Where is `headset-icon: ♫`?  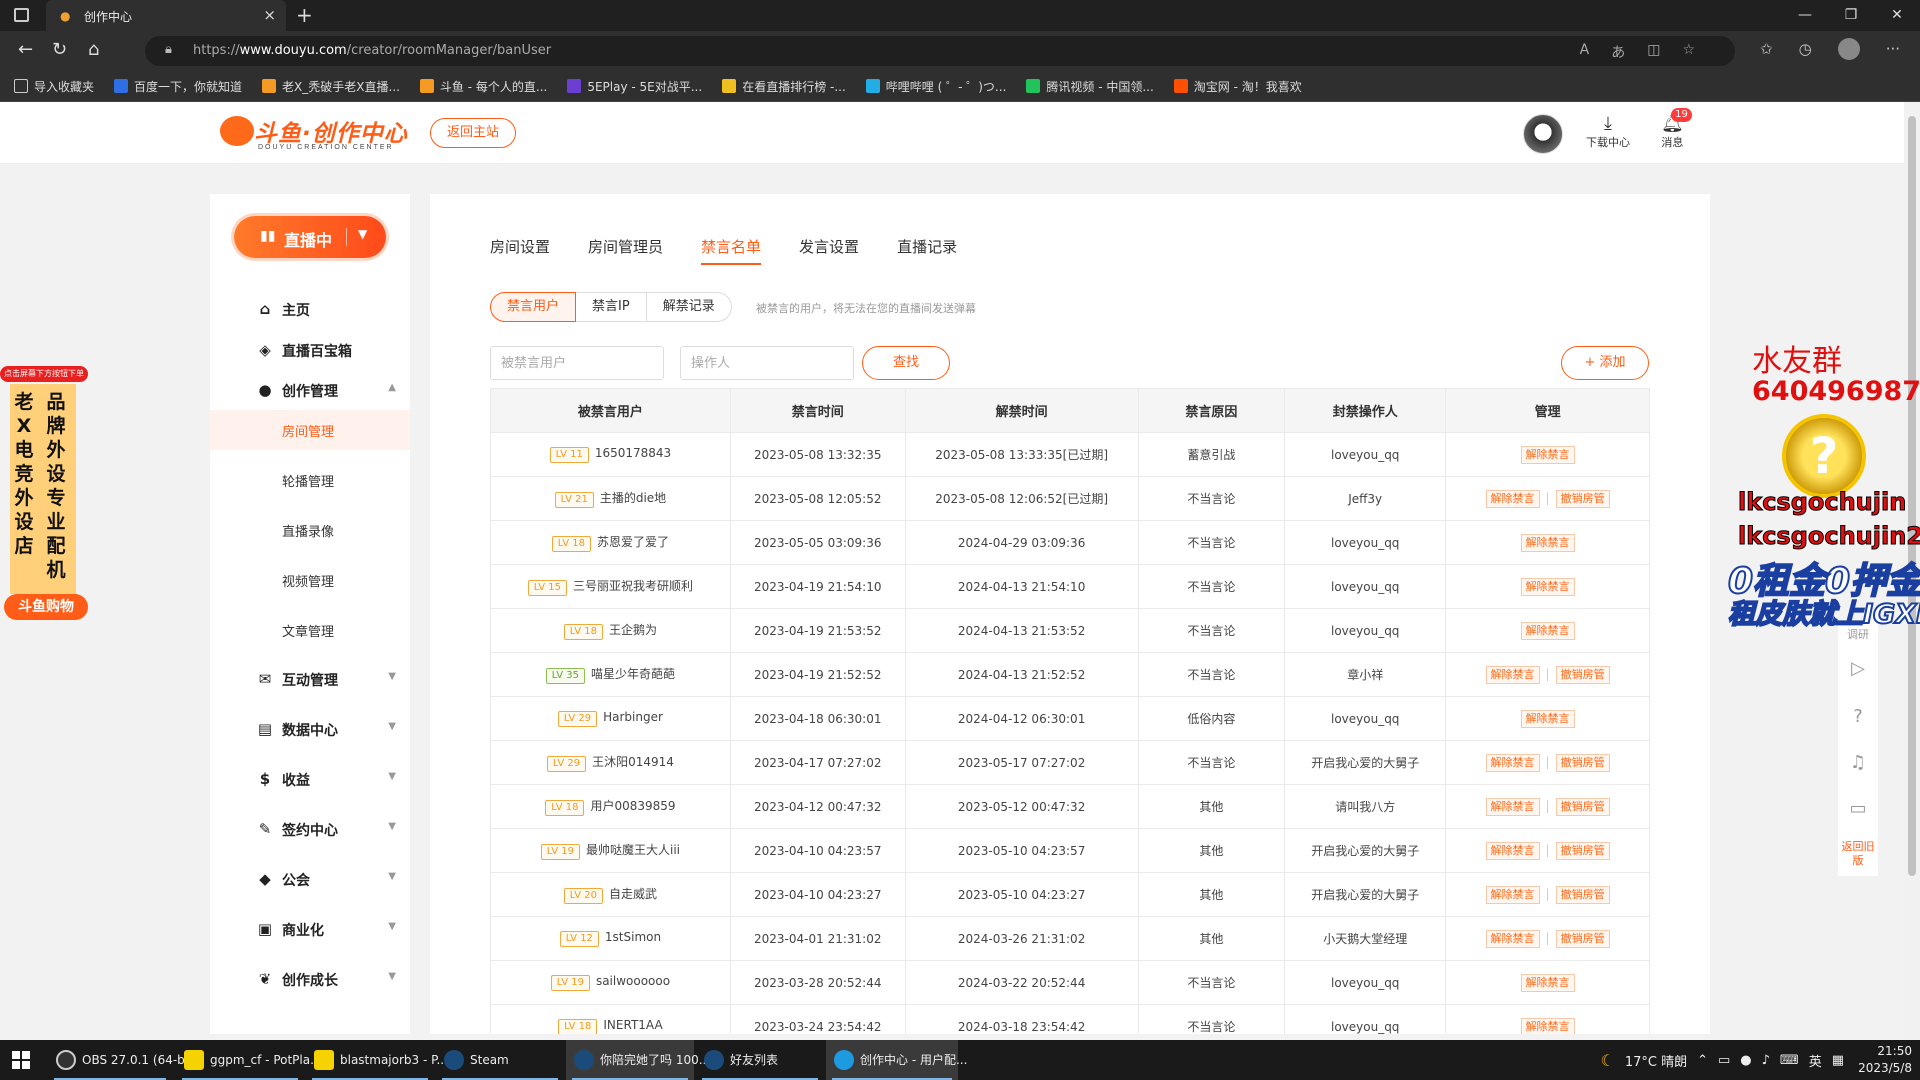 headset-icon: ♫ is located at coordinates (1858, 762).